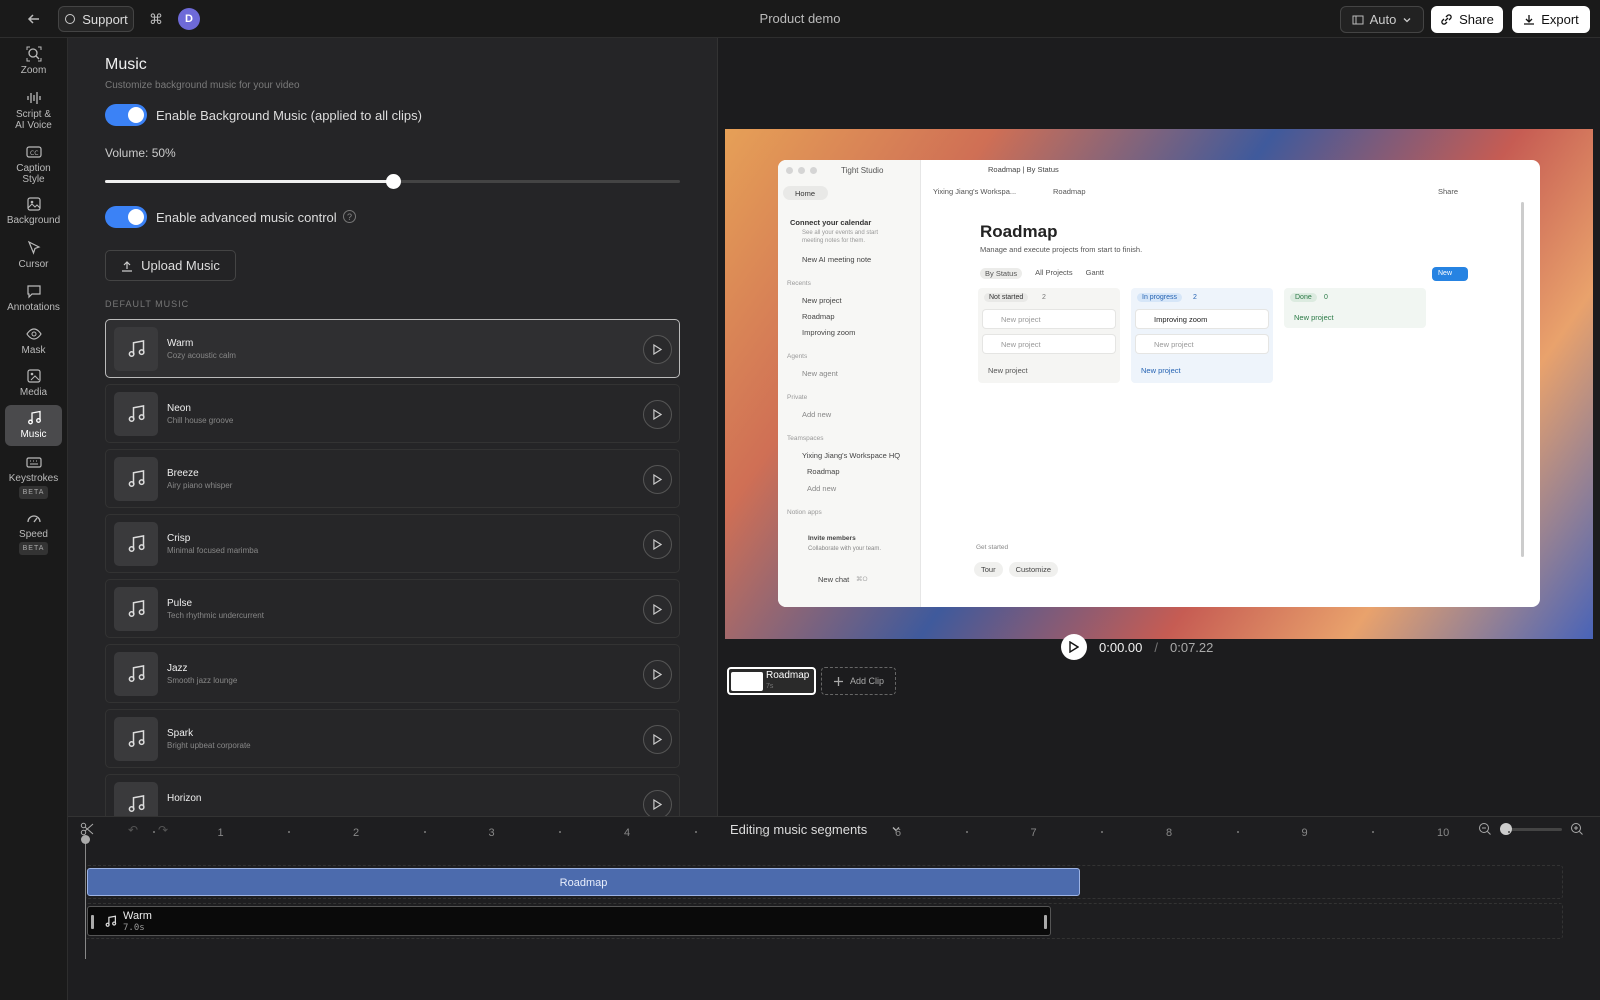 The height and width of the screenshot is (1000, 1600). Describe the element at coordinates (798, 829) in the screenshot. I see `timeline-mode-title: Editing music segments` at that location.